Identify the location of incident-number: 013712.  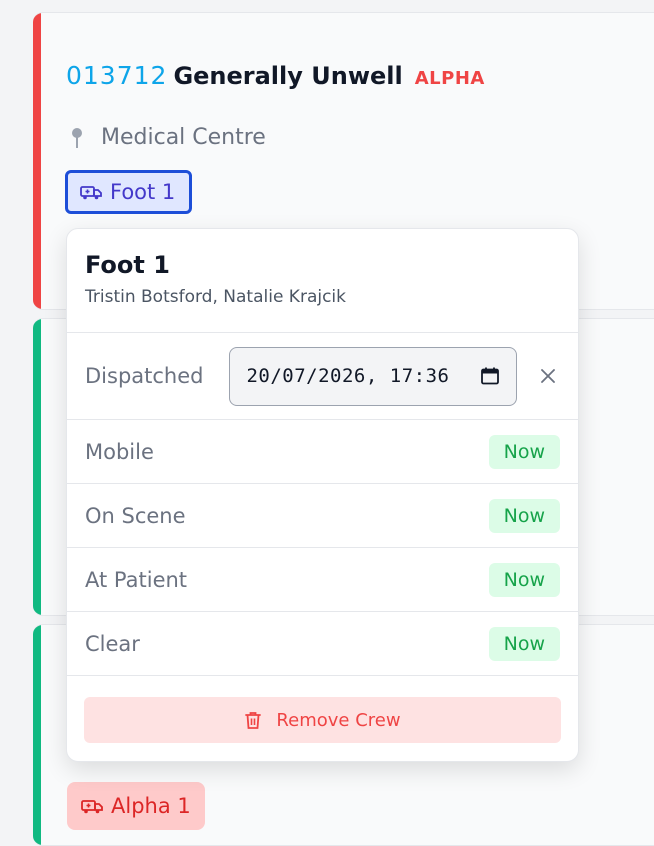
(116, 75).